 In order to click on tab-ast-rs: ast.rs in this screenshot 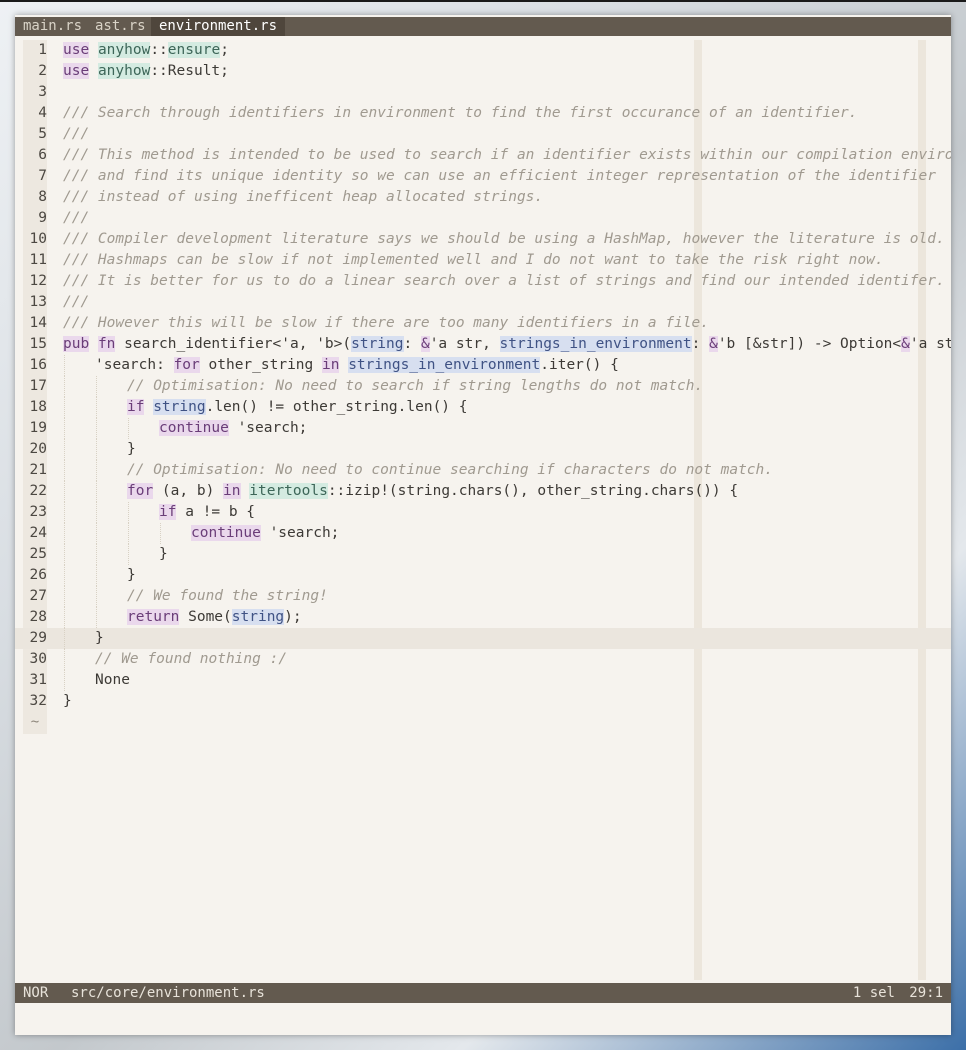, I will do `click(120, 26)`.